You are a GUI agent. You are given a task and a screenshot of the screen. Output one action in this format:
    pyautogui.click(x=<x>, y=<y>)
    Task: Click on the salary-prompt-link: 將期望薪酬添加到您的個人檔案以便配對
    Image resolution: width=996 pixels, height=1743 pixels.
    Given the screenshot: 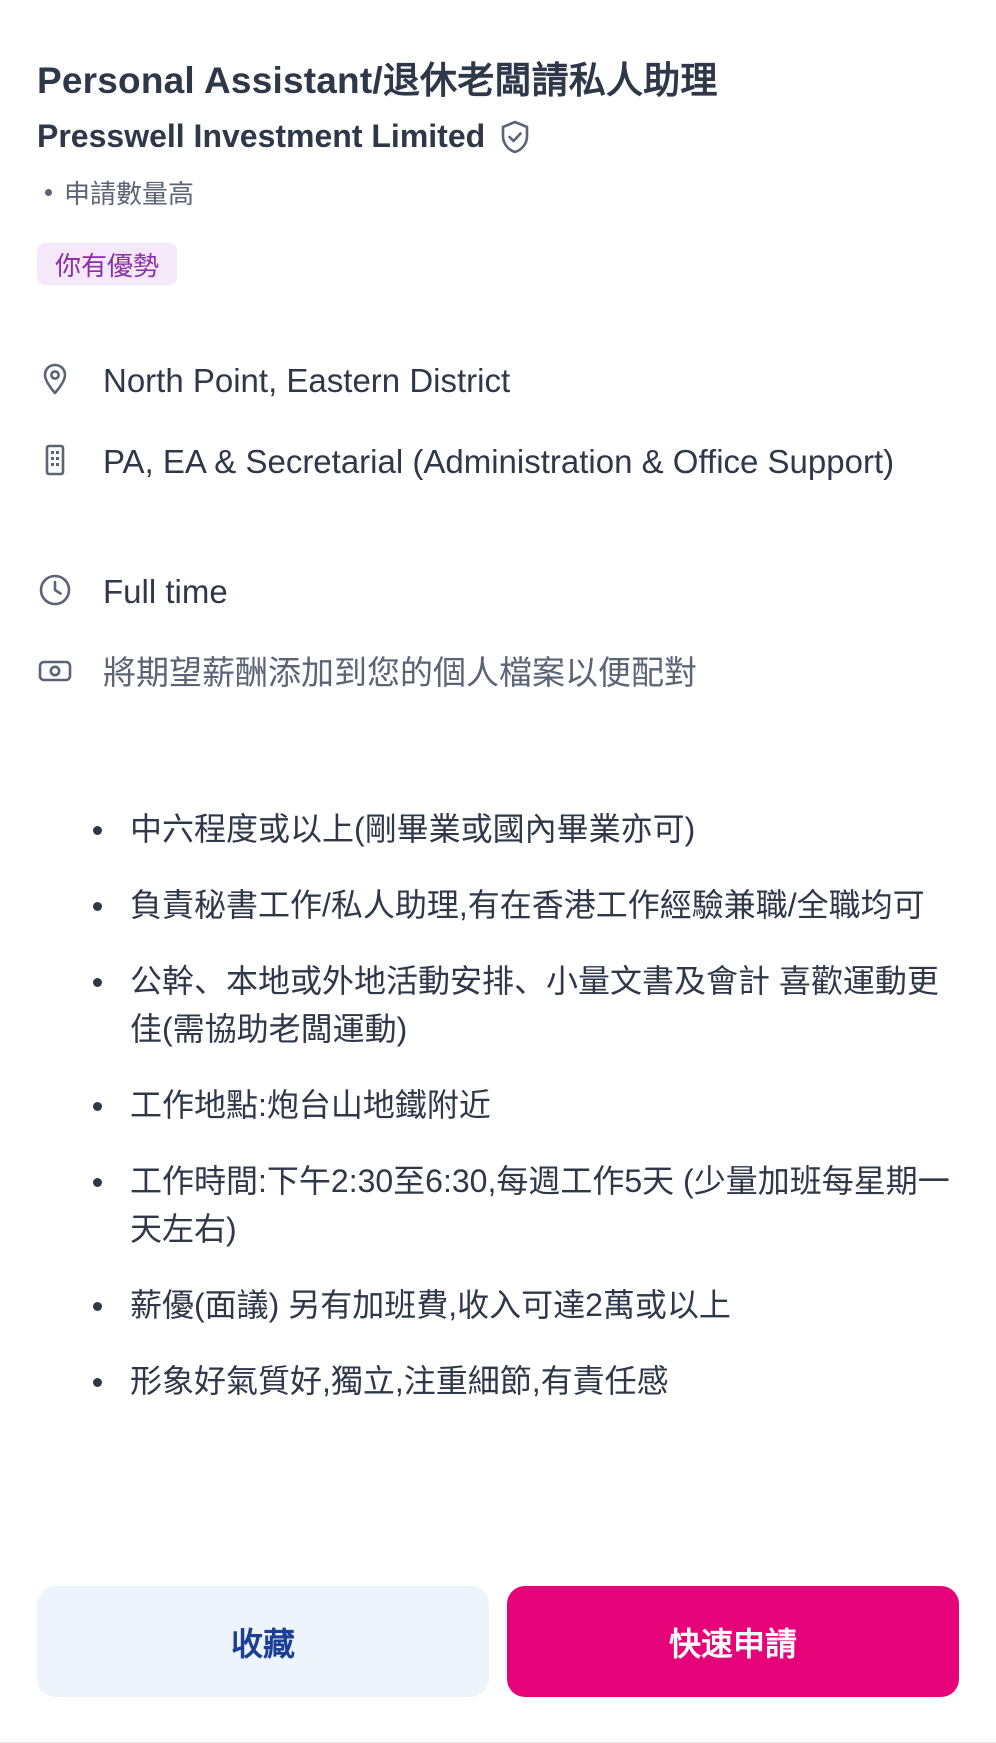 What is the action you would take?
    pyautogui.click(x=400, y=673)
    